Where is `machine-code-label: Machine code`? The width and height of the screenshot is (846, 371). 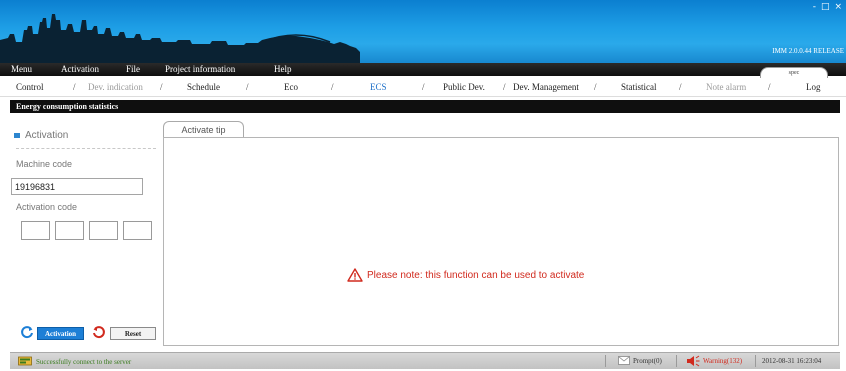 machine-code-label: Machine code is located at coordinates (44, 164).